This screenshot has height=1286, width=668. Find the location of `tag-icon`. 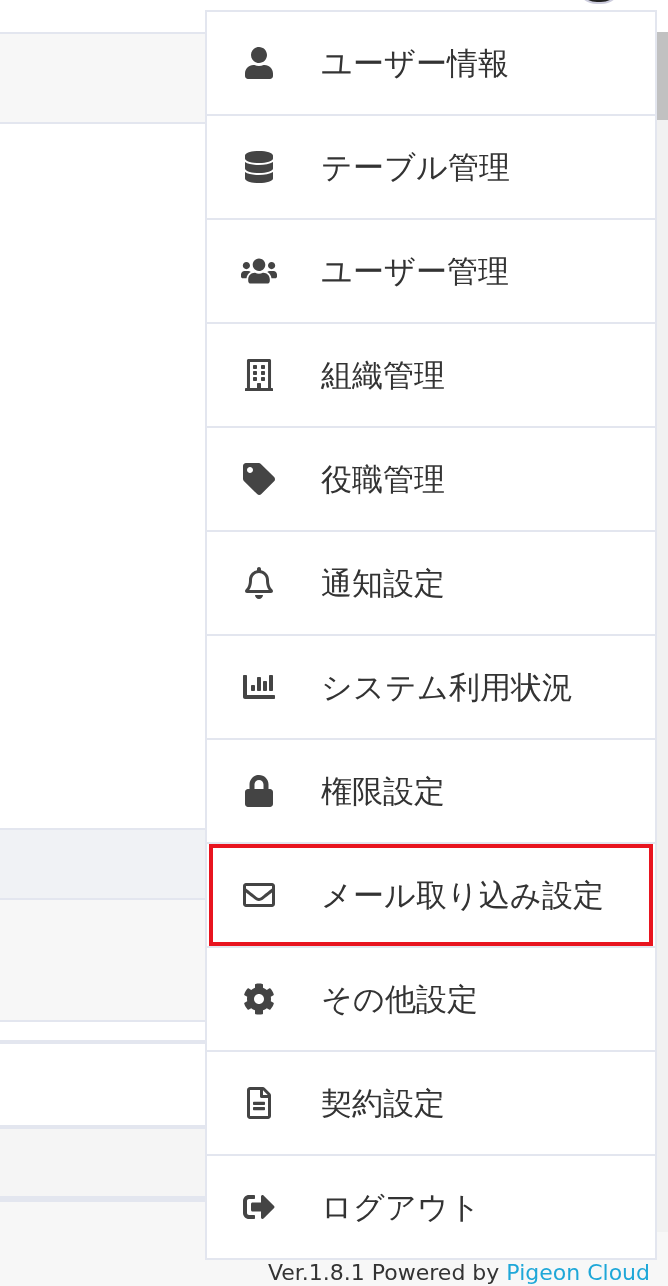

tag-icon is located at coordinates (259, 479).